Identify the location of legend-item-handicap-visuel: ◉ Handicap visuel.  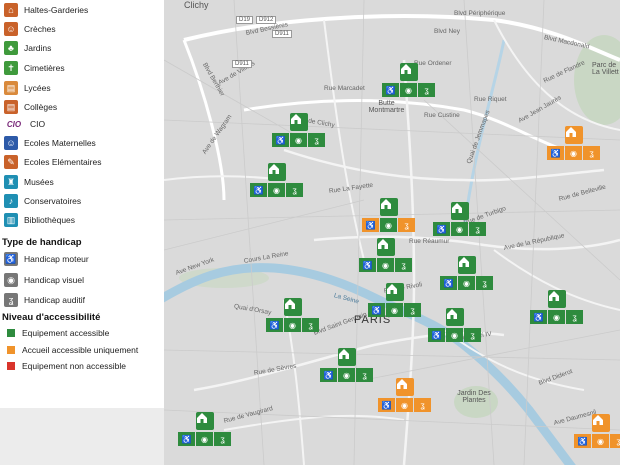
(44, 280).